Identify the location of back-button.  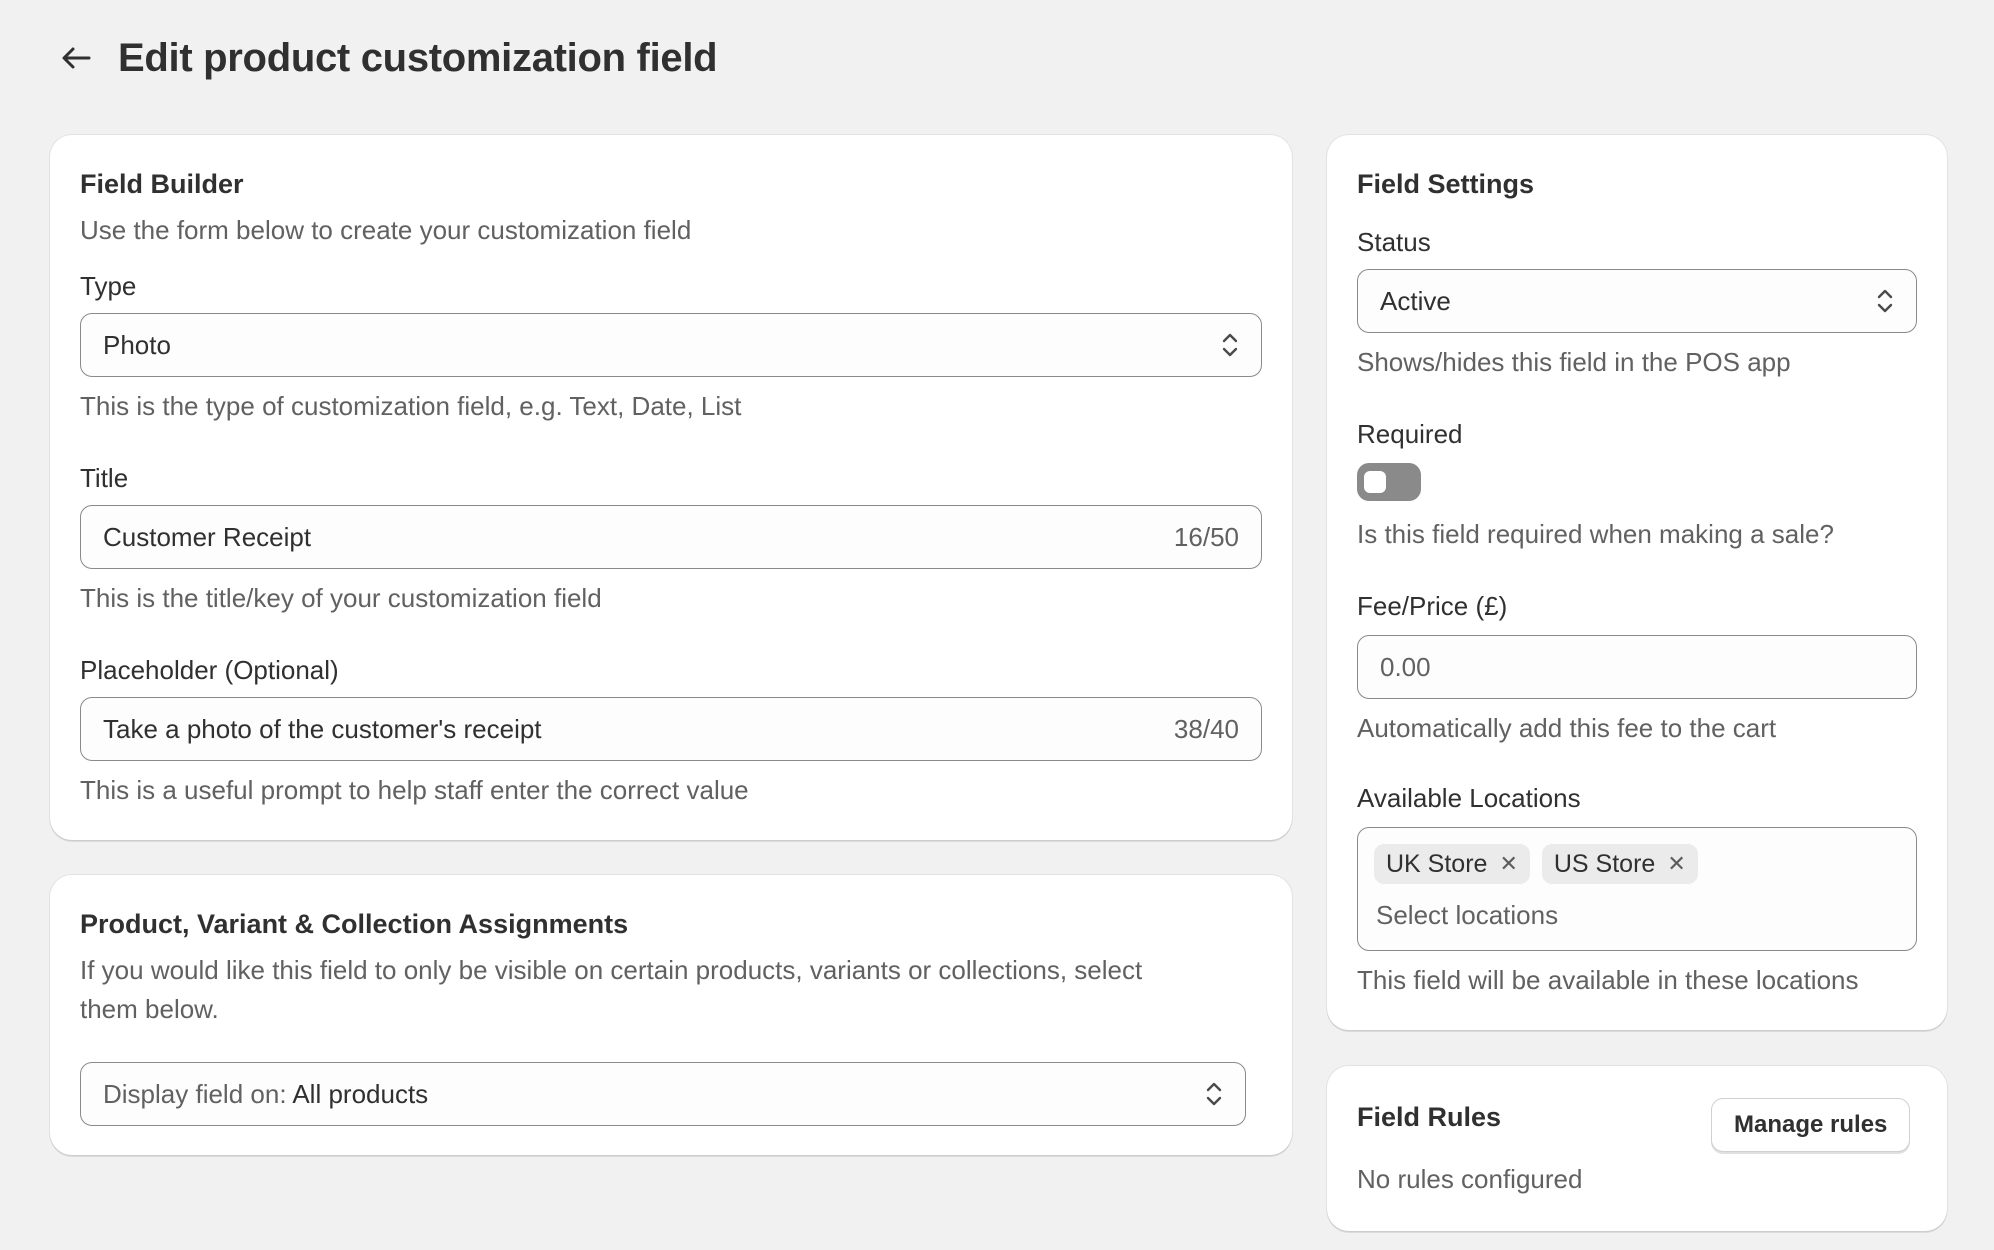
(76, 58).